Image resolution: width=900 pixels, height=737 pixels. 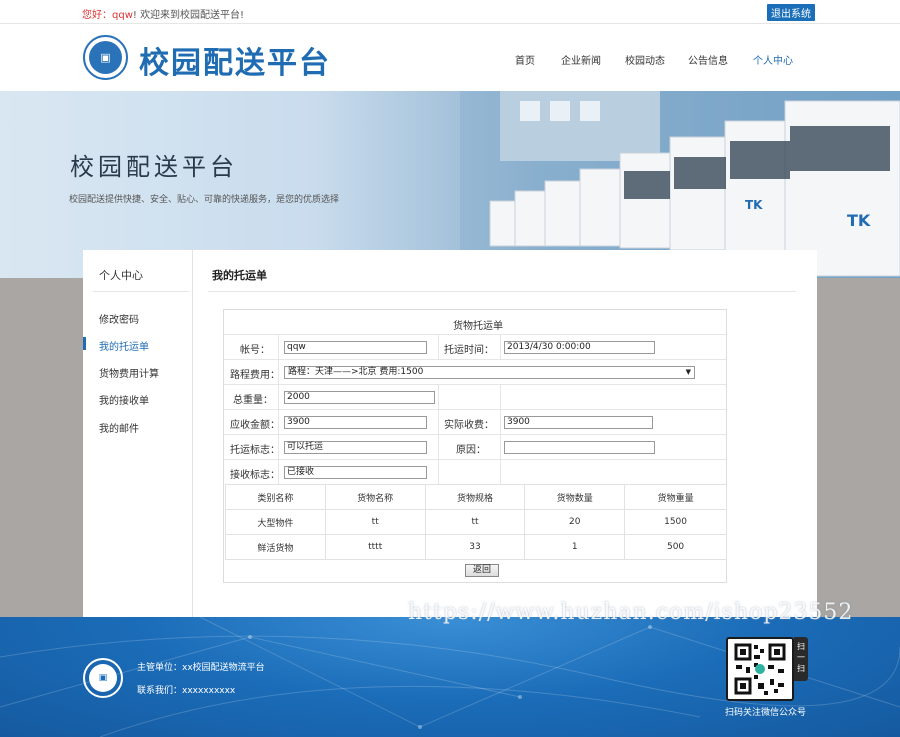 What do you see at coordinates (275, 497) in the screenshot?
I see `col-header-category: 类别名称` at bounding box center [275, 497].